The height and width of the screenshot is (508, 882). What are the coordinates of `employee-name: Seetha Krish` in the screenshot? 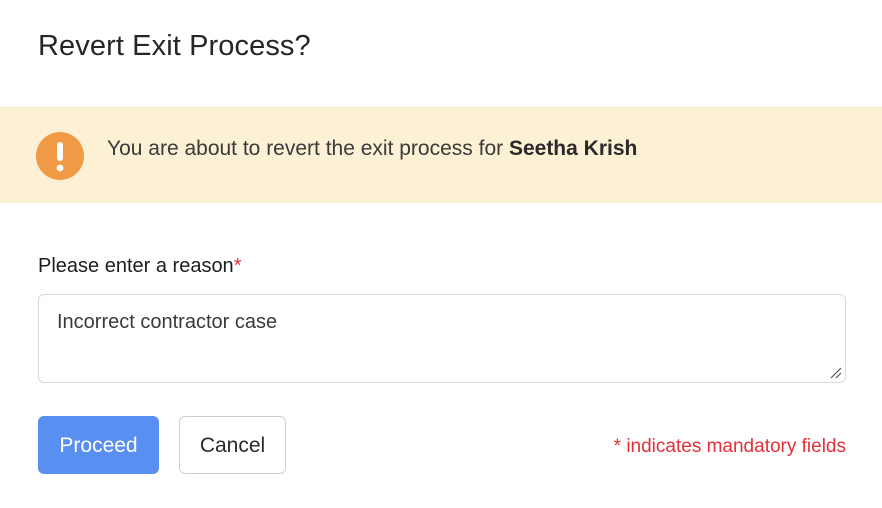 It's located at (573, 148).